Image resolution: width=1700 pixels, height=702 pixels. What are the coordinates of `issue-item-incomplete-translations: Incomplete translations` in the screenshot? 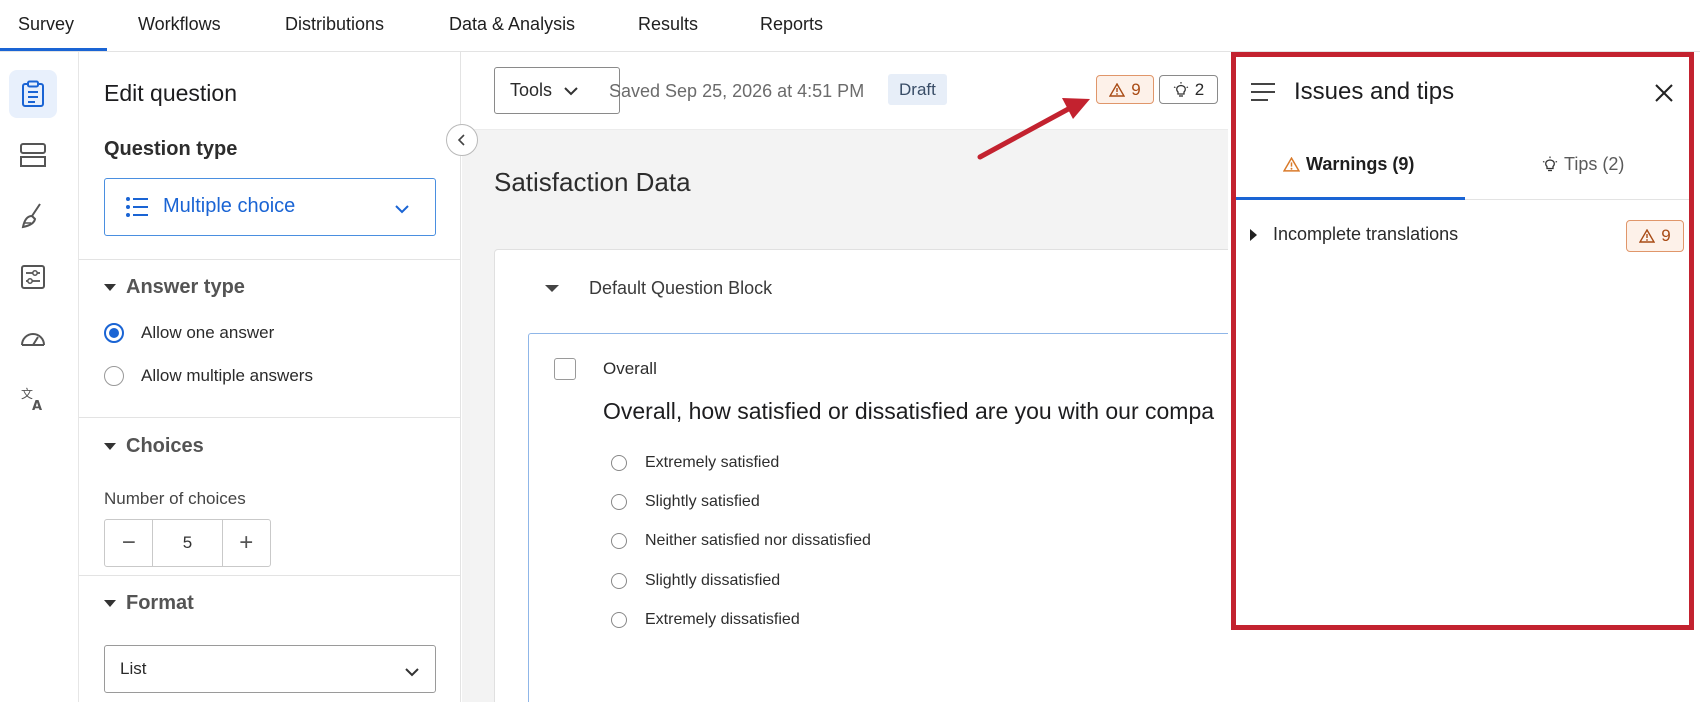 It's located at (1354, 234).